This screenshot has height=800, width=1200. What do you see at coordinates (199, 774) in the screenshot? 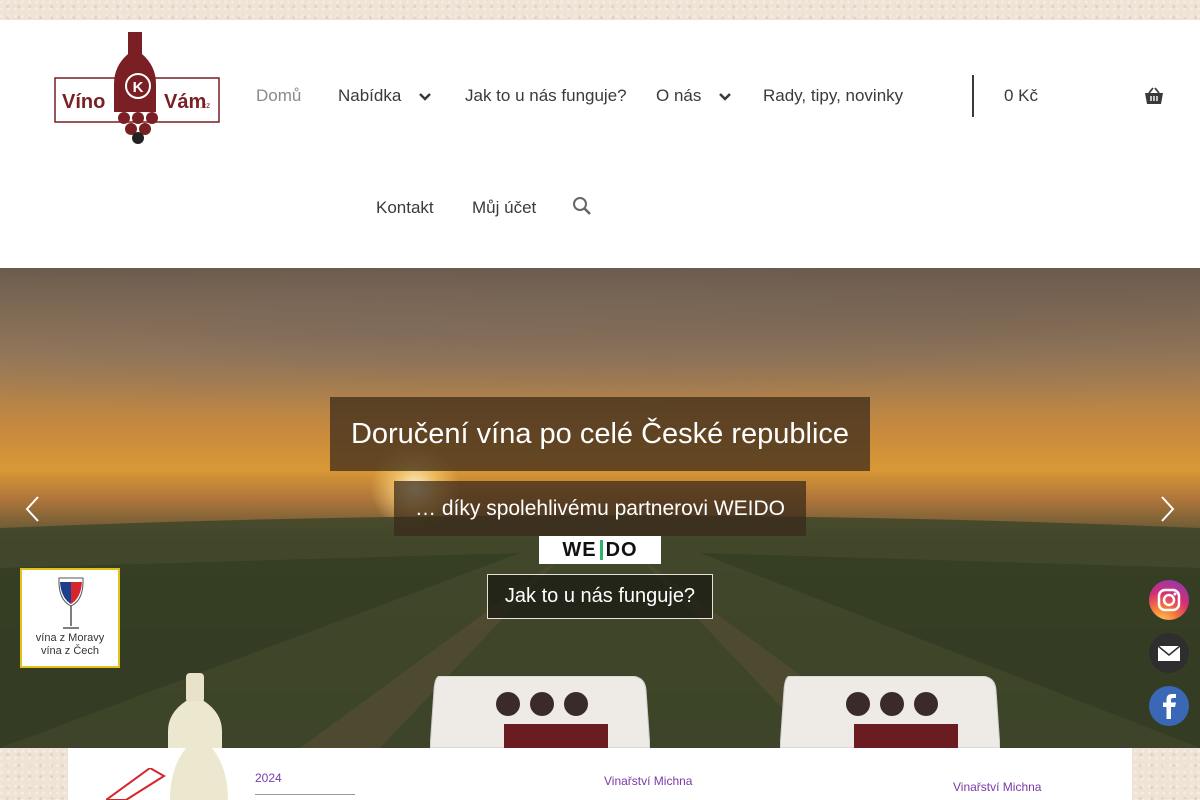
I see `product-bottle` at bounding box center [199, 774].